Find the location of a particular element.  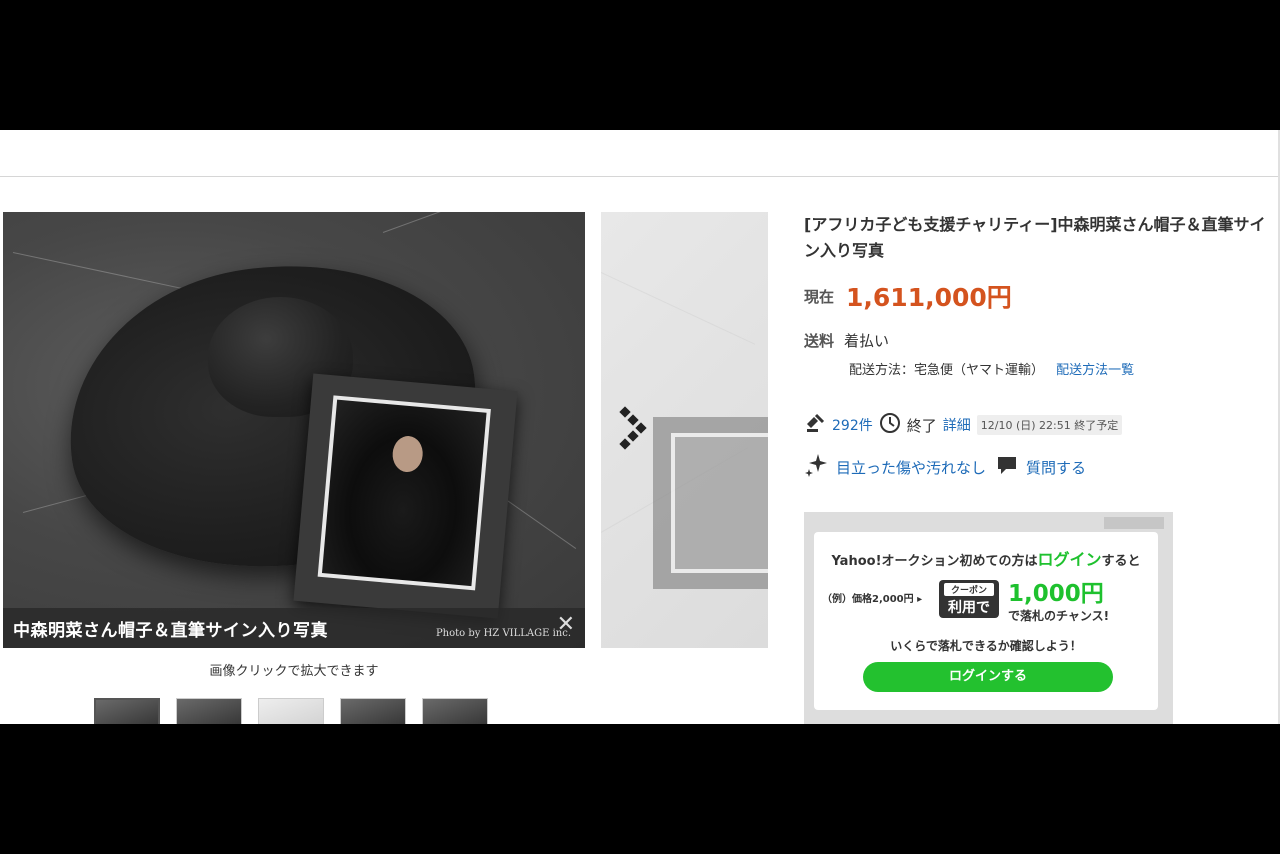

next-photo-picture is located at coordinates (721, 503).